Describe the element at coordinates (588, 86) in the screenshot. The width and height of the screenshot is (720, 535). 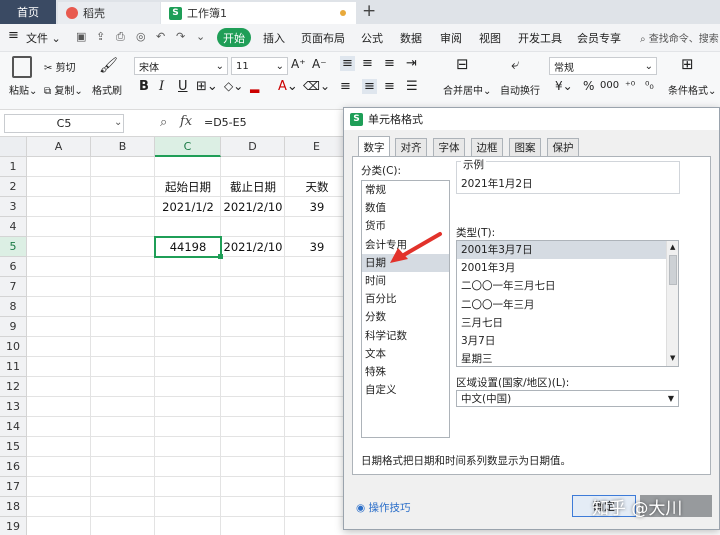
I see `percent-button: %` at that location.